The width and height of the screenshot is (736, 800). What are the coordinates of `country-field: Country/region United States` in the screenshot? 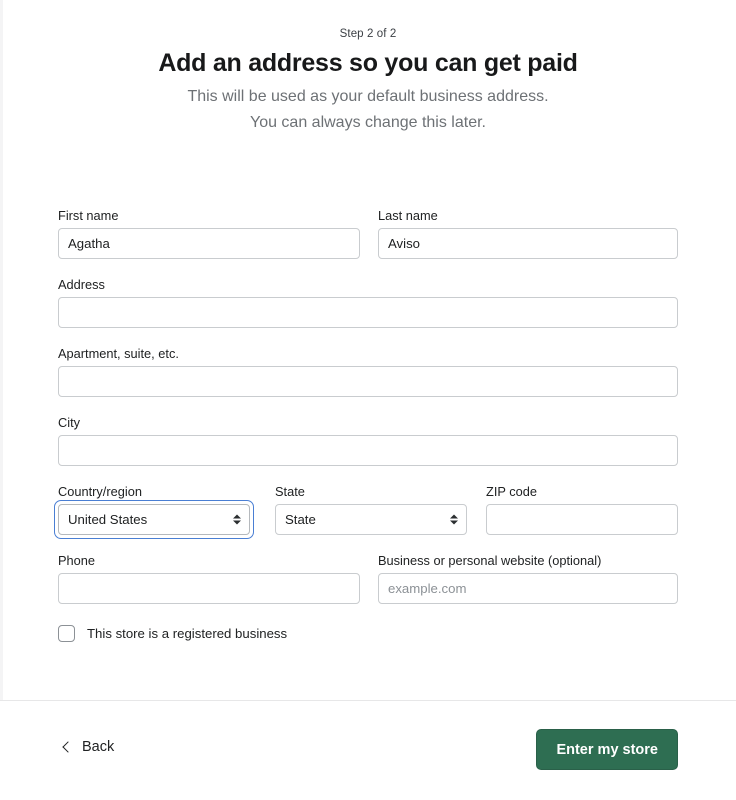 It's located at (154, 511).